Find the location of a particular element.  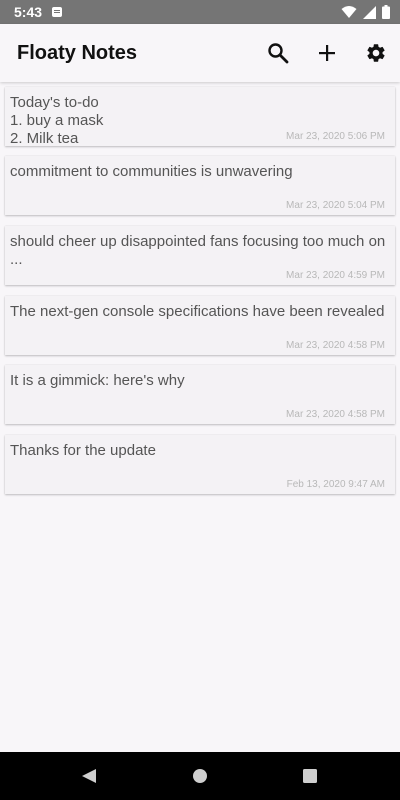

app-title: Floaty Notes is located at coordinates (77, 52).